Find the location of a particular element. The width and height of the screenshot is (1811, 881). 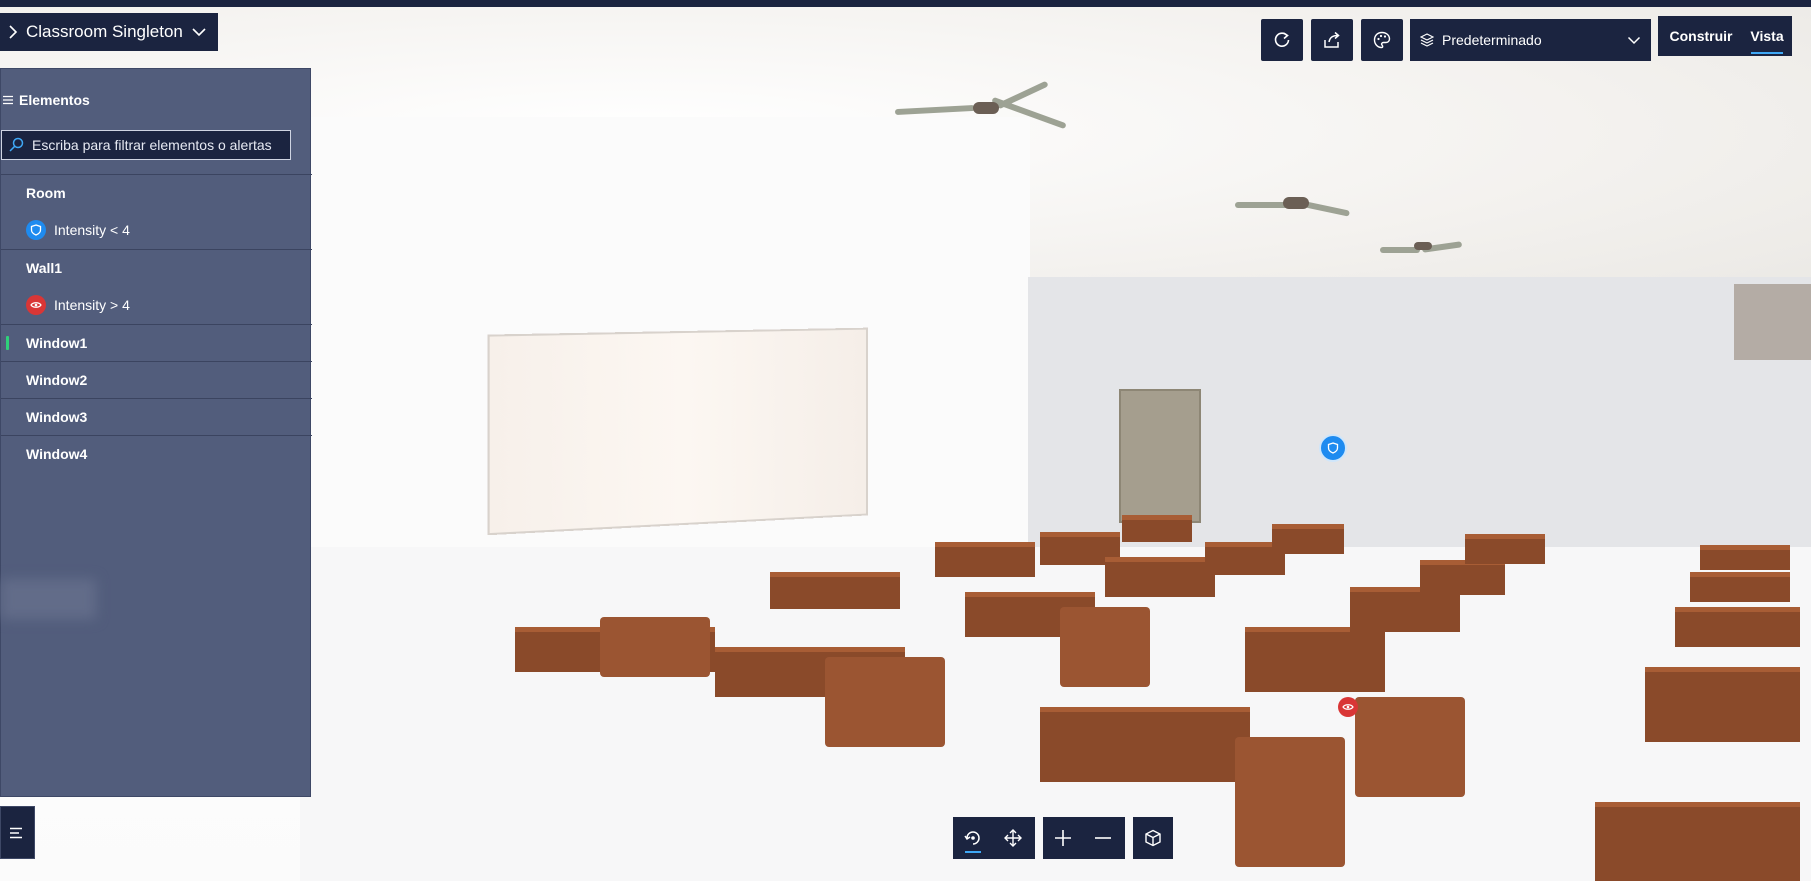

refresh-icon is located at coordinates (1282, 40).